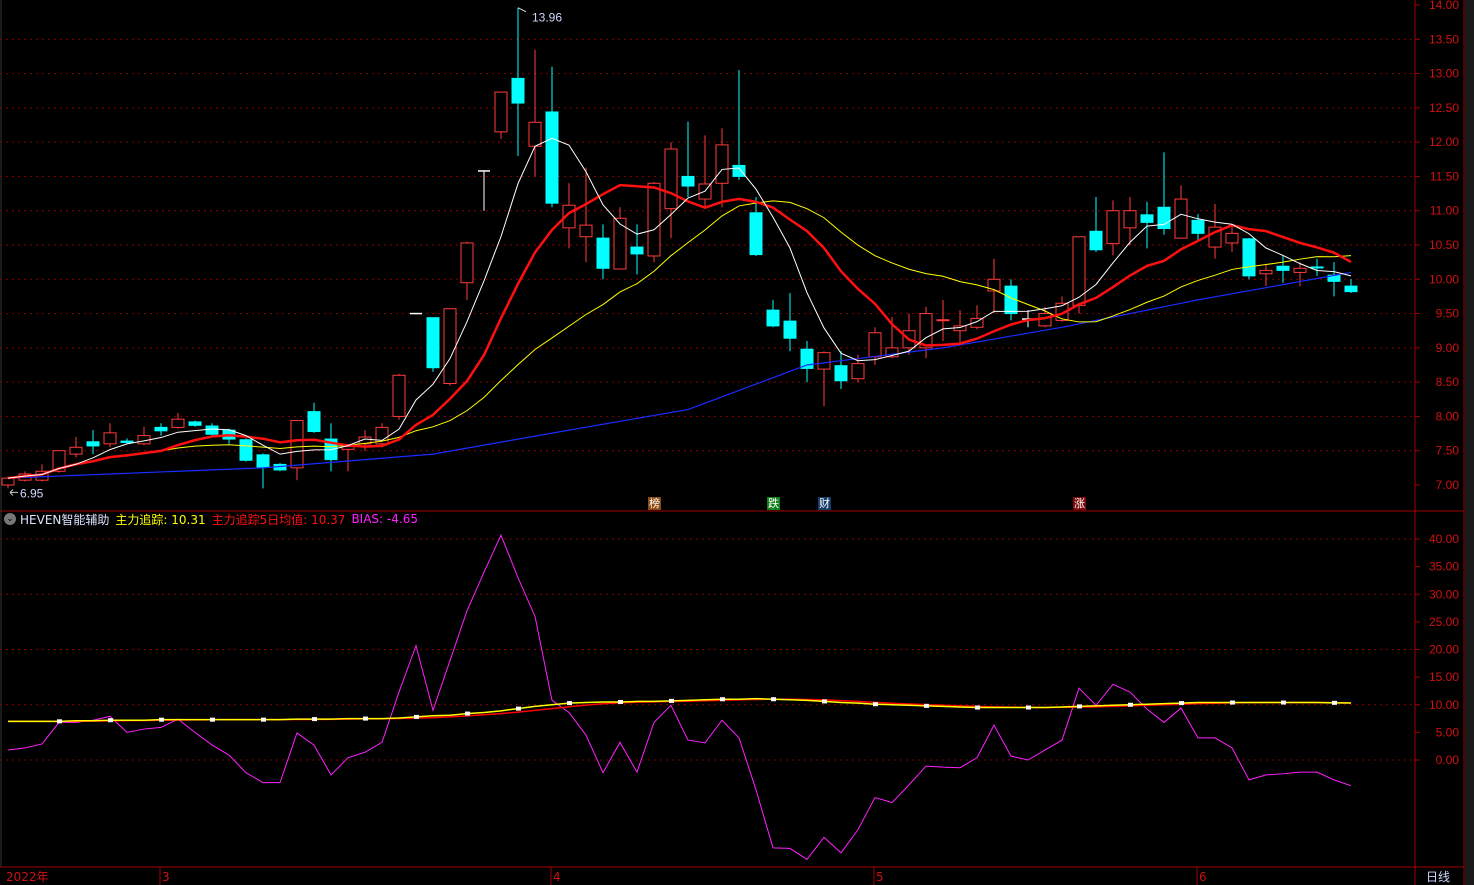 Image resolution: width=1474 pixels, height=885 pixels. What do you see at coordinates (1203, 877) in the screenshot?
I see `time-tick-label: 6` at bounding box center [1203, 877].